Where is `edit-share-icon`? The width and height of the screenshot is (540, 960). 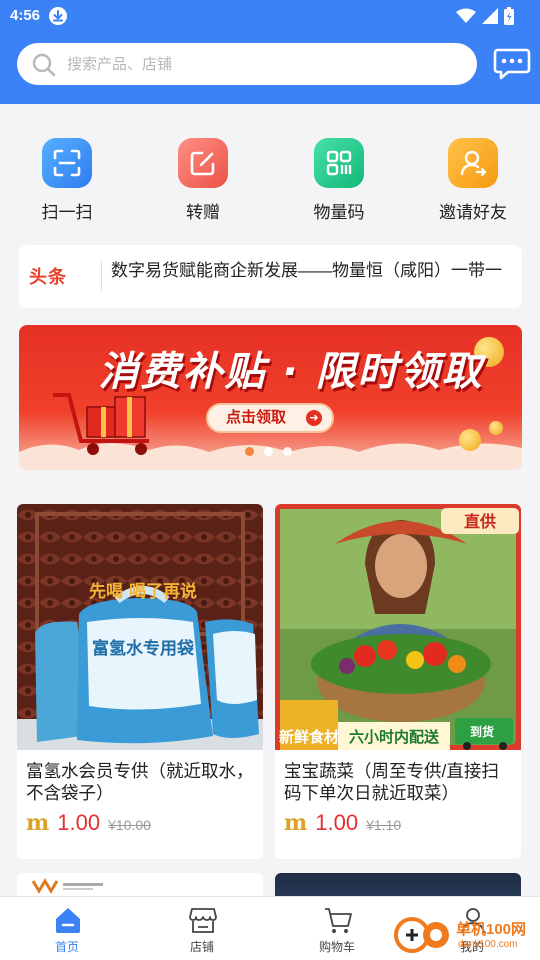
edit-share-icon is located at coordinates (203, 163).